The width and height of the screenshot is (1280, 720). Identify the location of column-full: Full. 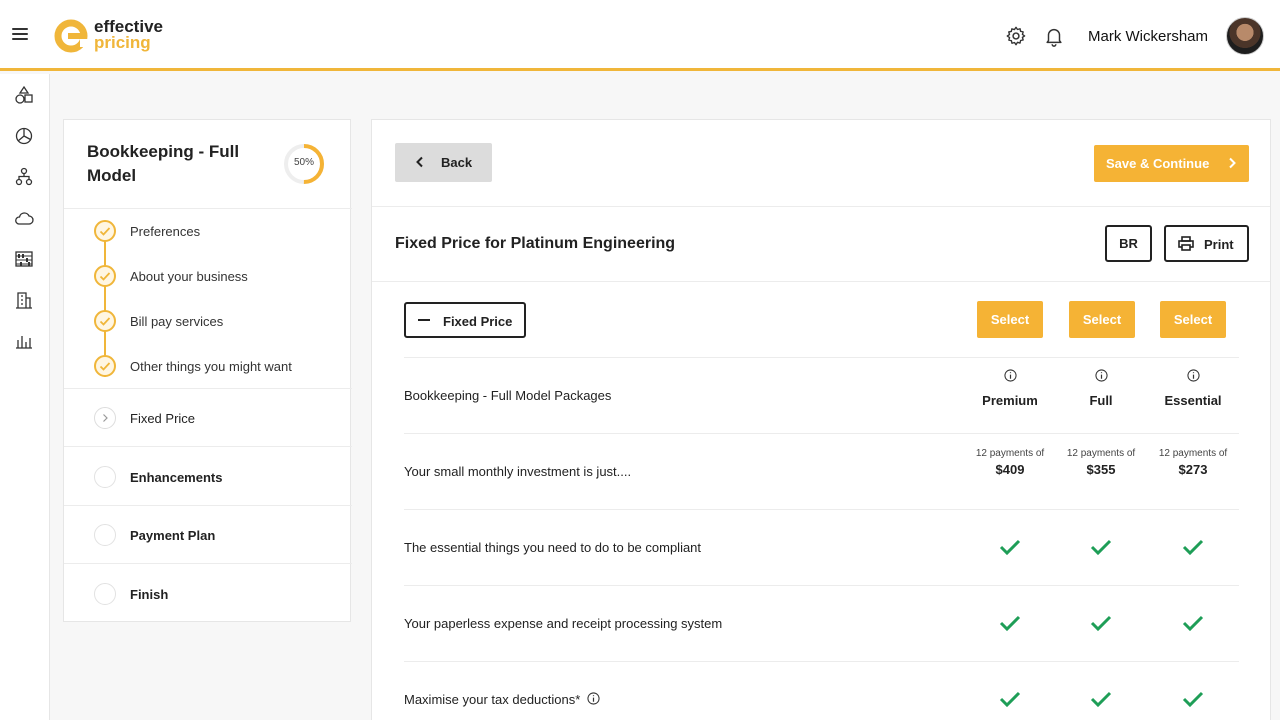
(1101, 388).